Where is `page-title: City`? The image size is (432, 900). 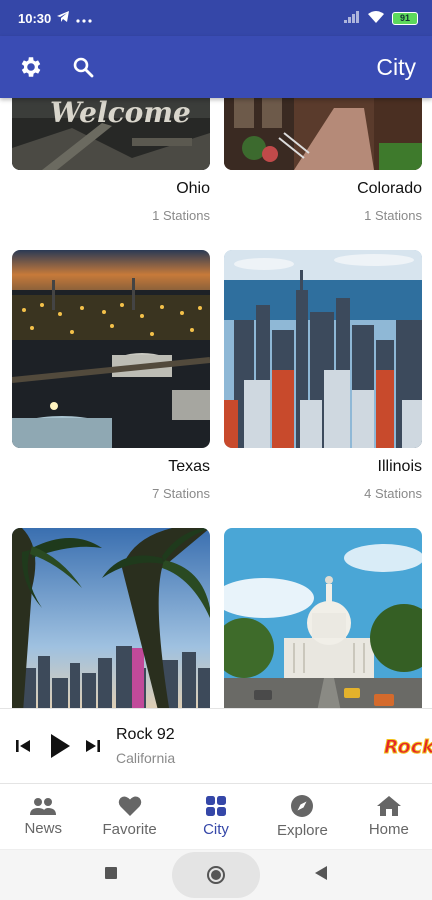 page-title: City is located at coordinates (396, 66).